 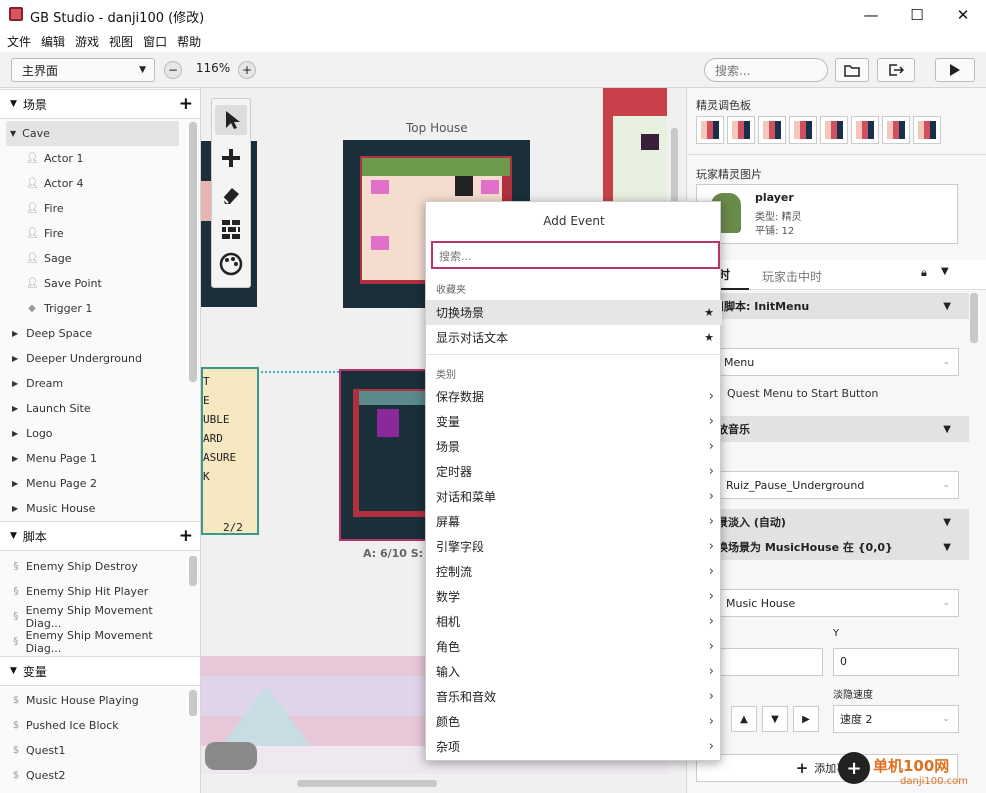 What do you see at coordinates (87, 41) in the screenshot?
I see `menu-game: 游戏` at bounding box center [87, 41].